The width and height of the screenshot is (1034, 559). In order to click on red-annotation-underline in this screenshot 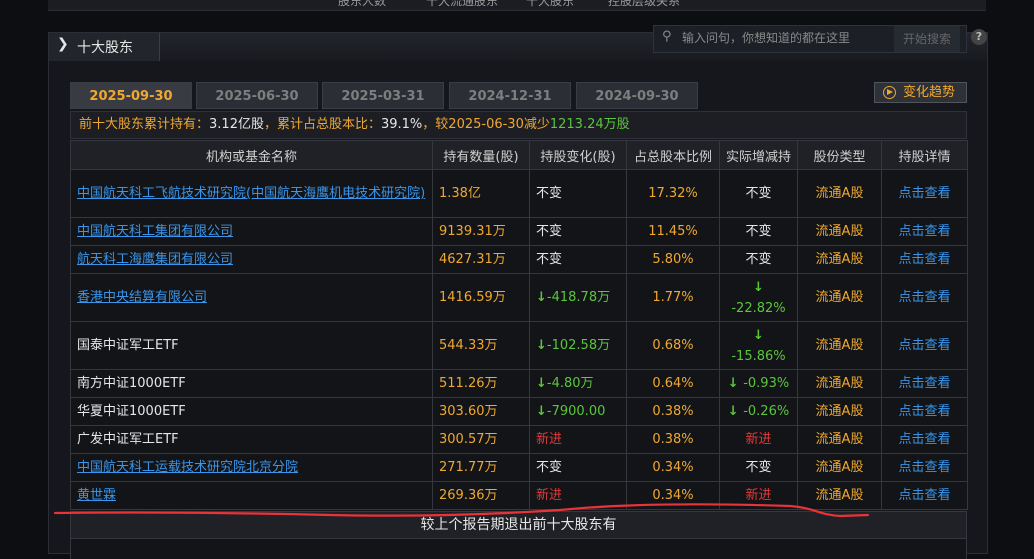, I will do `click(461, 510)`.